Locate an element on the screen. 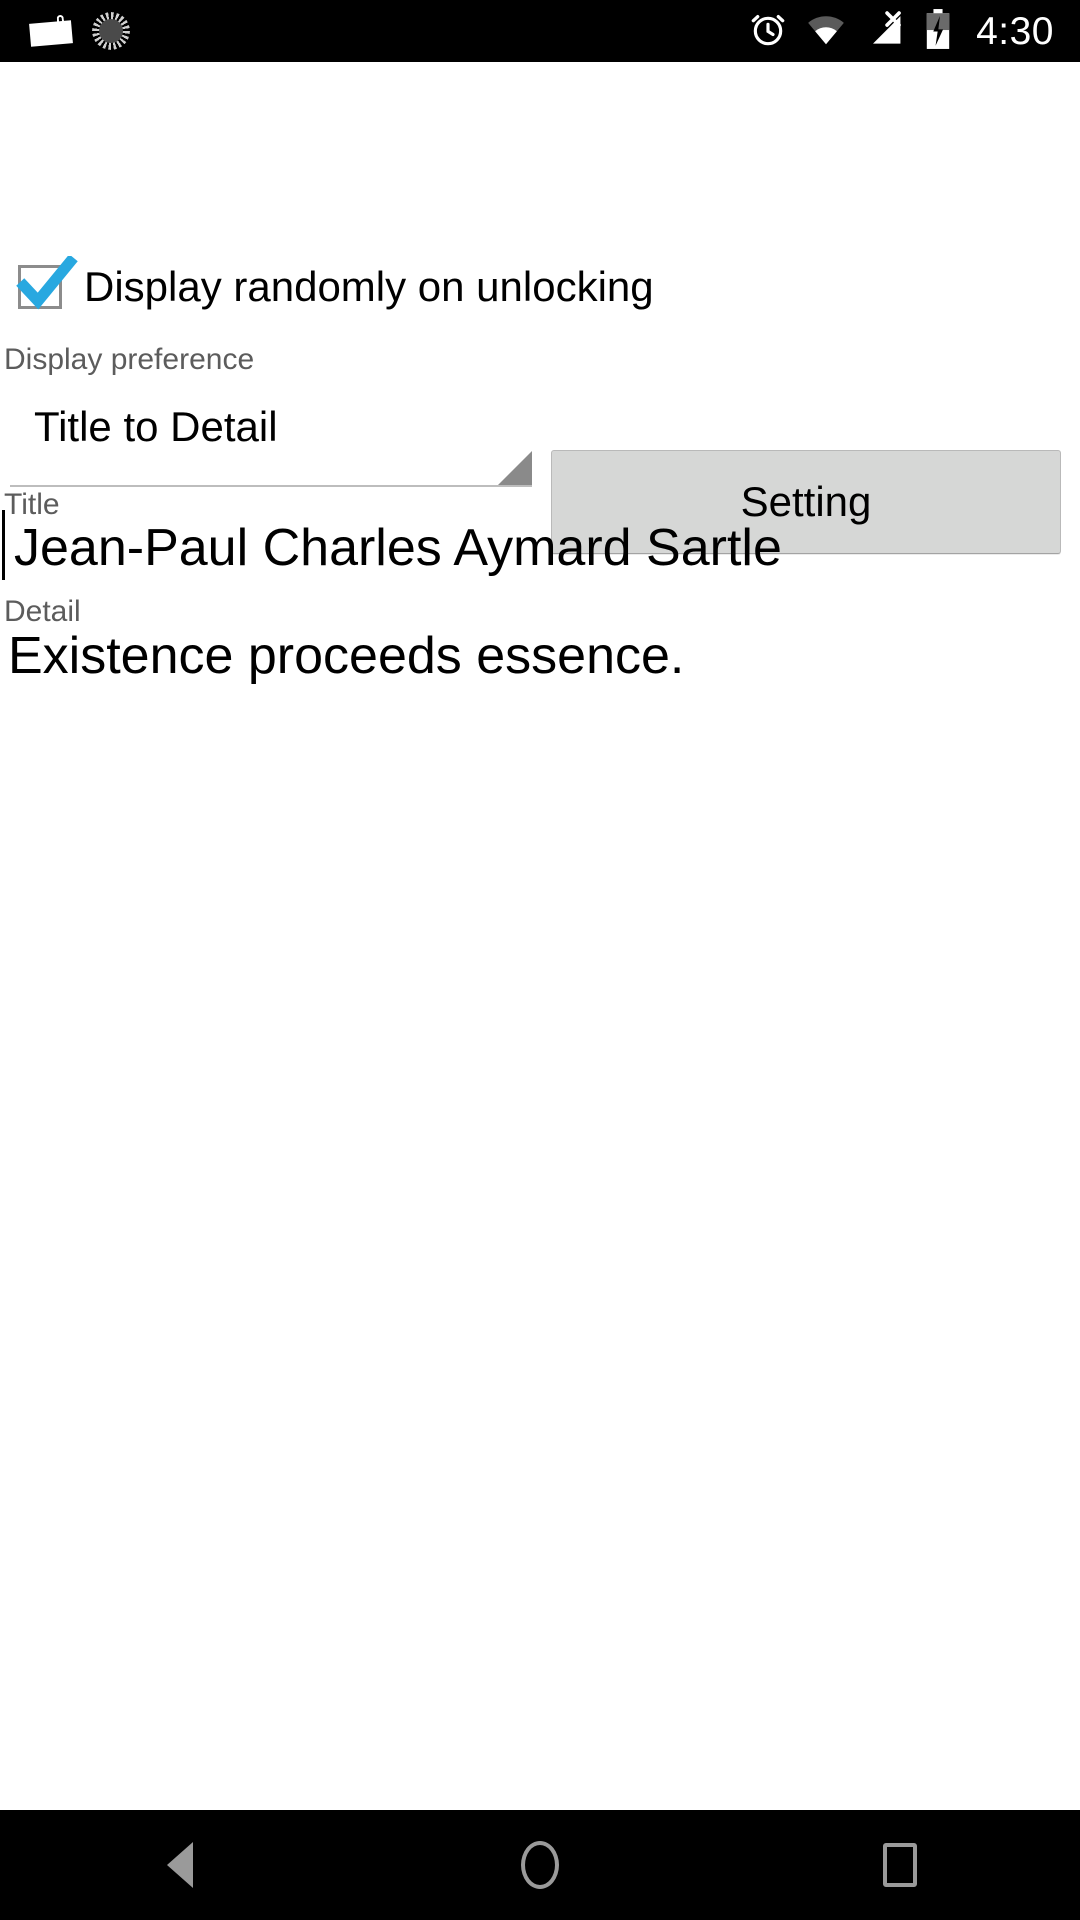 The height and width of the screenshot is (1920, 1080). detail-input: Existence proceeds essence. is located at coordinates (345, 656).